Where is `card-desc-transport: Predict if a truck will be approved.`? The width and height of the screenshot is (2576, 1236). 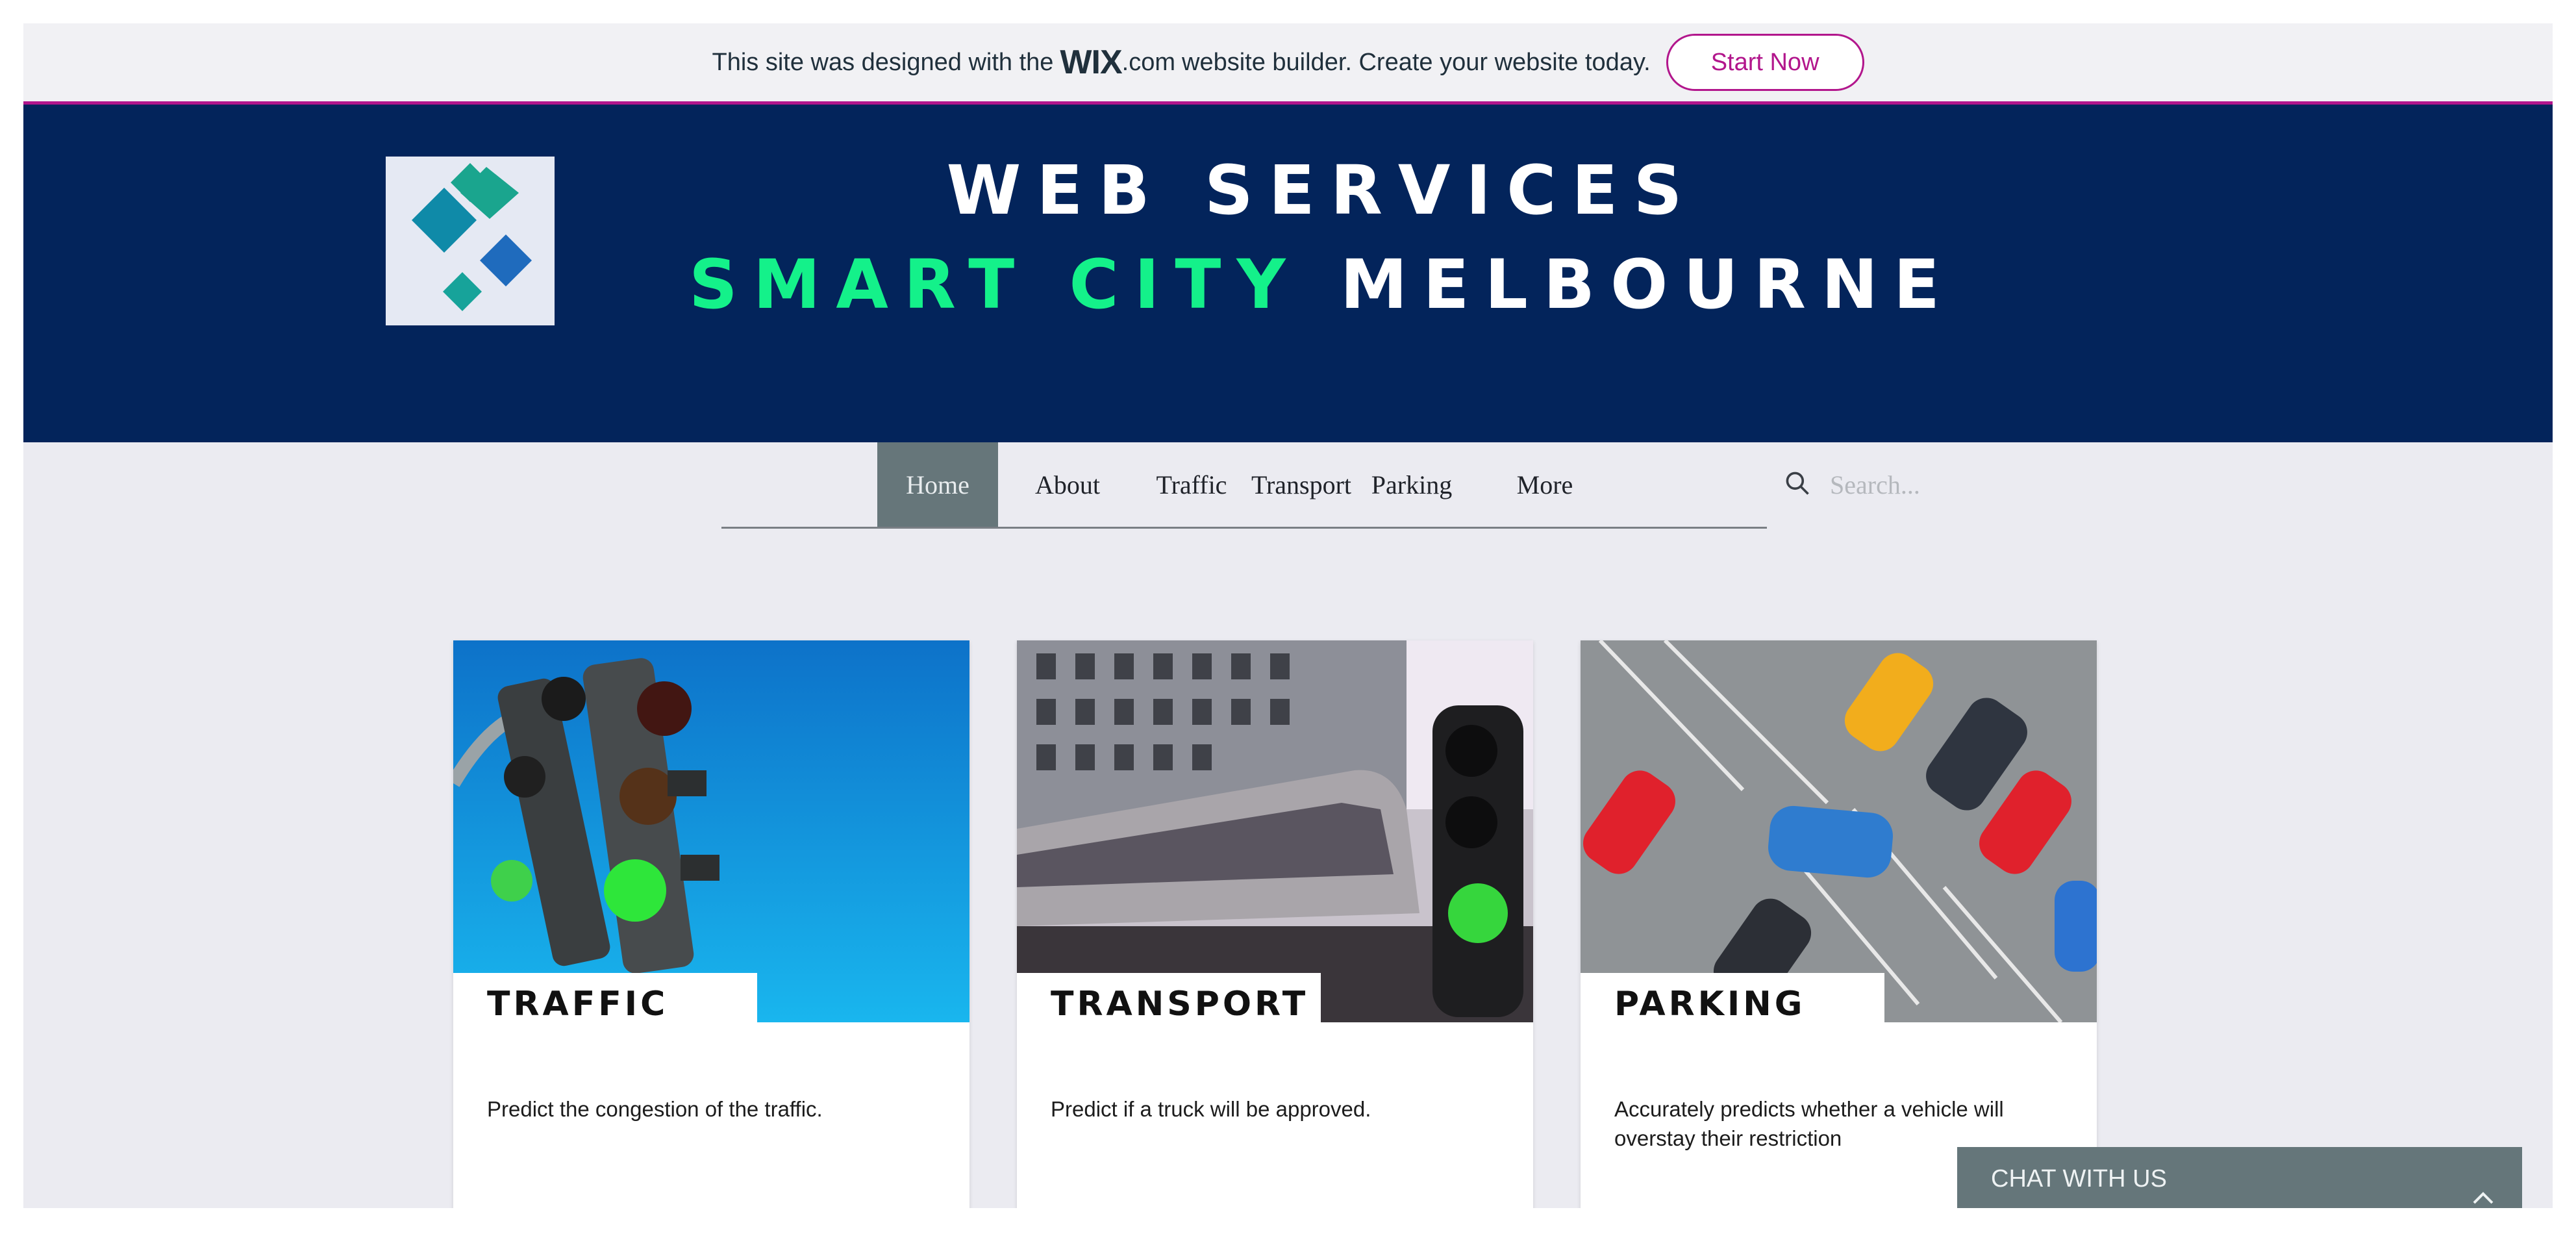
card-desc-transport: Predict if a truck will be approved. is located at coordinates (1211, 1109).